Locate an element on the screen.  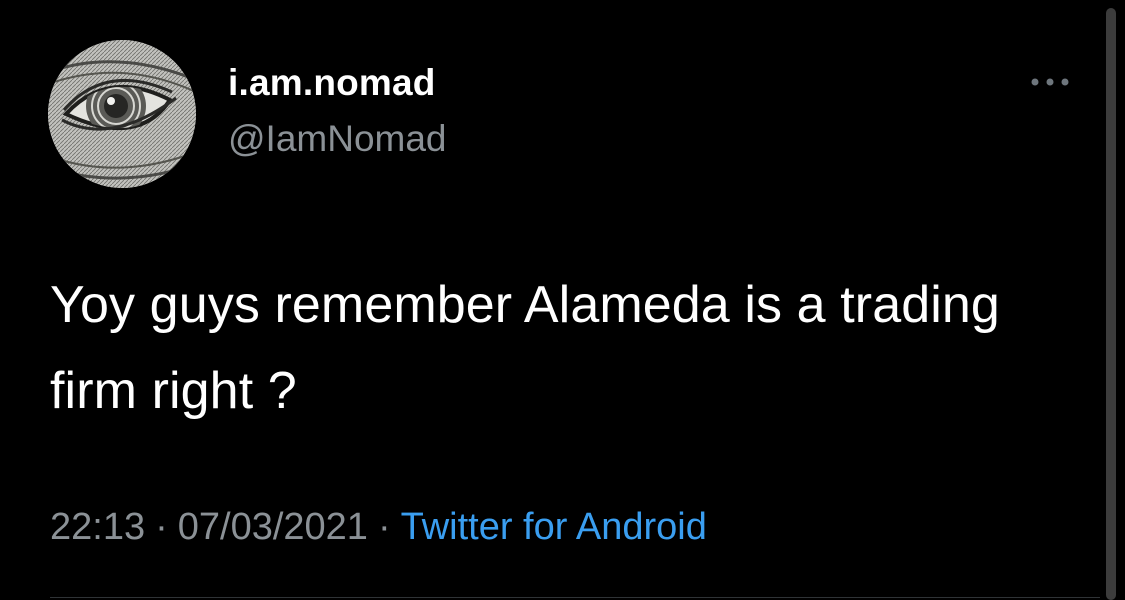
tweet-meta: 22:13 · 07/03/2021 · Twitter for Android is located at coordinates (378, 527).